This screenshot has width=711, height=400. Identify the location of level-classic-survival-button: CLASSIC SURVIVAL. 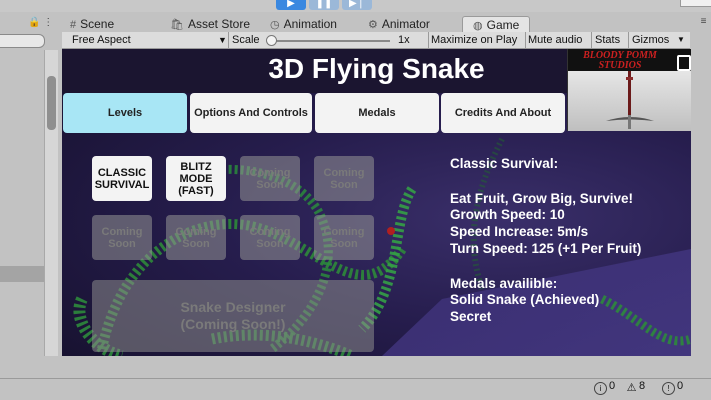
(122, 178).